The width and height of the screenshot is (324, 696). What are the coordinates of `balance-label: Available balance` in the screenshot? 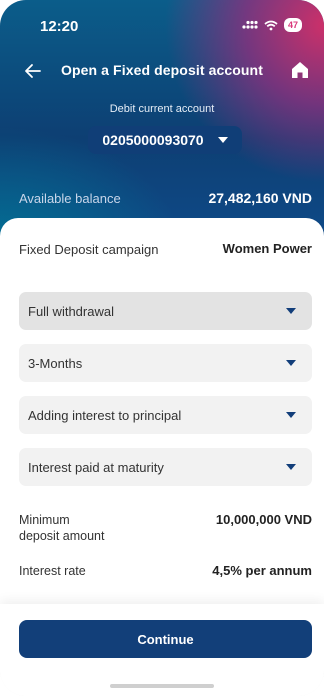 It's located at (70, 198).